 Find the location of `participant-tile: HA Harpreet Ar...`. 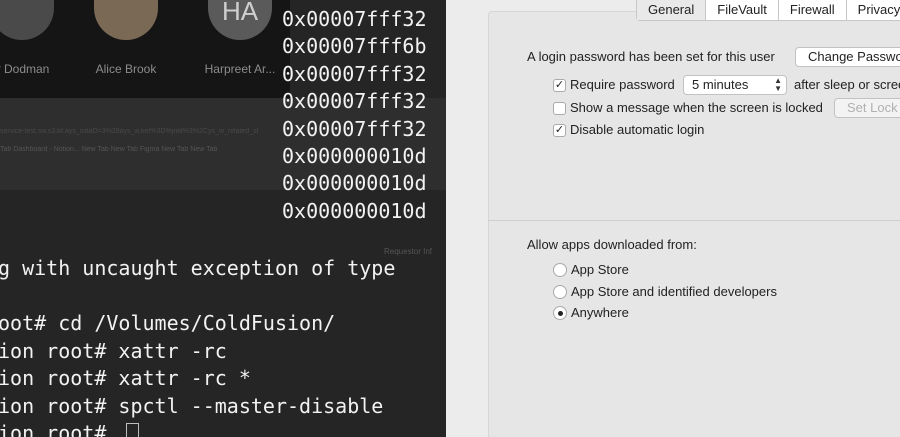

participant-tile: HA Harpreet Ar... is located at coordinates (240, 49).